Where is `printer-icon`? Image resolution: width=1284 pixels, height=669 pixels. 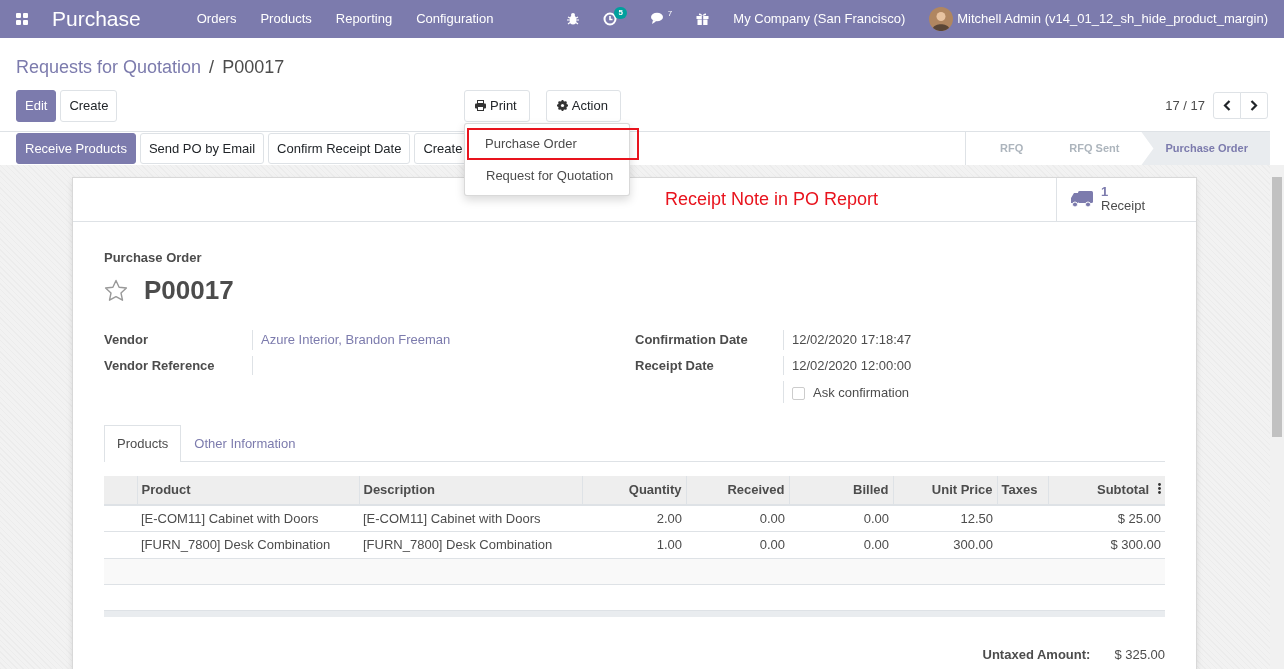
printer-icon is located at coordinates (480, 106).